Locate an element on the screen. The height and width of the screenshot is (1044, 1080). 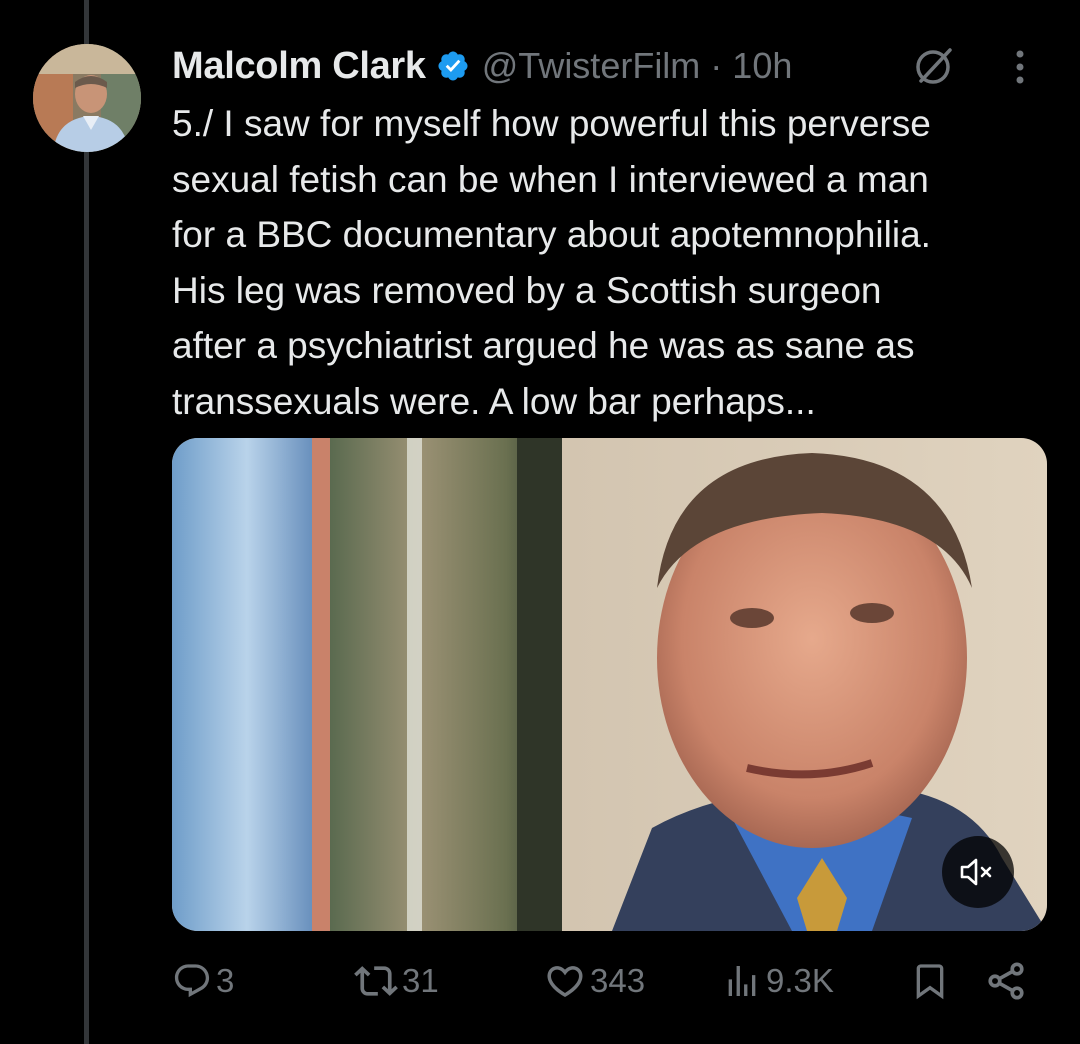
thread-line is located at coordinates (86, 522).